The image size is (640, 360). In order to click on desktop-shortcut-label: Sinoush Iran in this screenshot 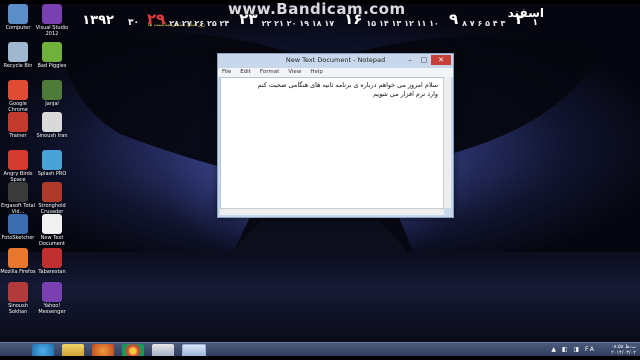, I will do `click(52, 136)`.